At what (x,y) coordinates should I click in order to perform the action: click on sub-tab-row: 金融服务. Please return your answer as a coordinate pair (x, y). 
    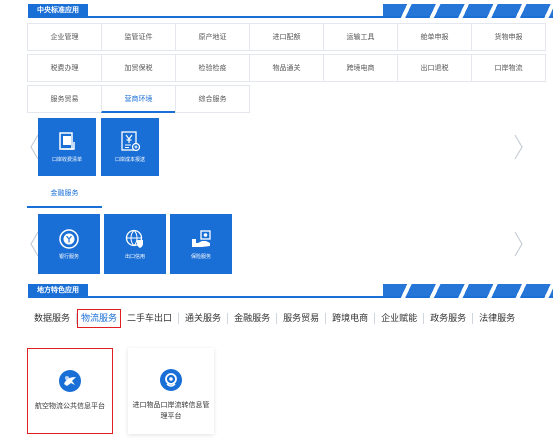
    Looking at the image, I should click on (64, 194).